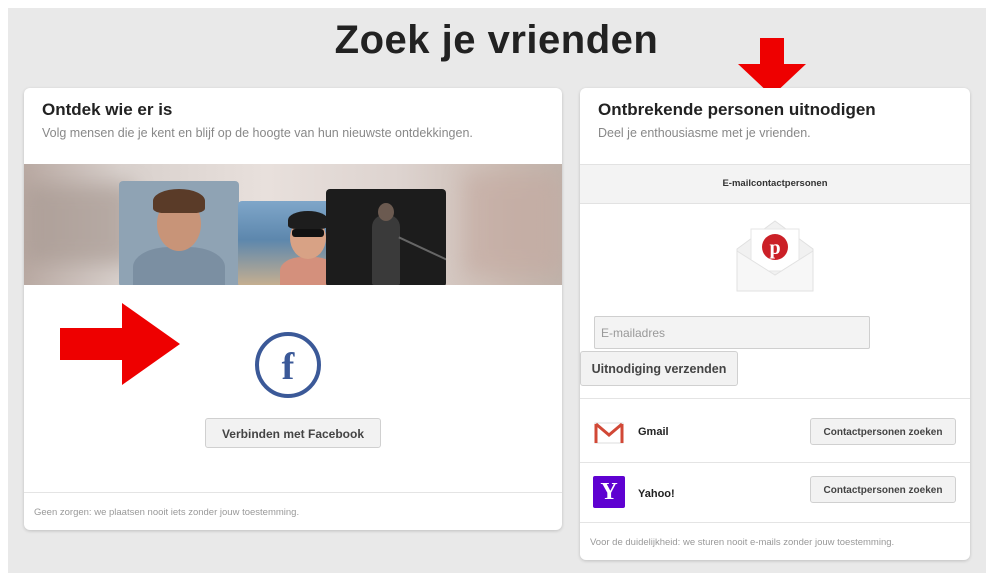 The height and width of the screenshot is (581, 993). I want to click on send-invite-button: Uitnodiging verzenden, so click(659, 368).